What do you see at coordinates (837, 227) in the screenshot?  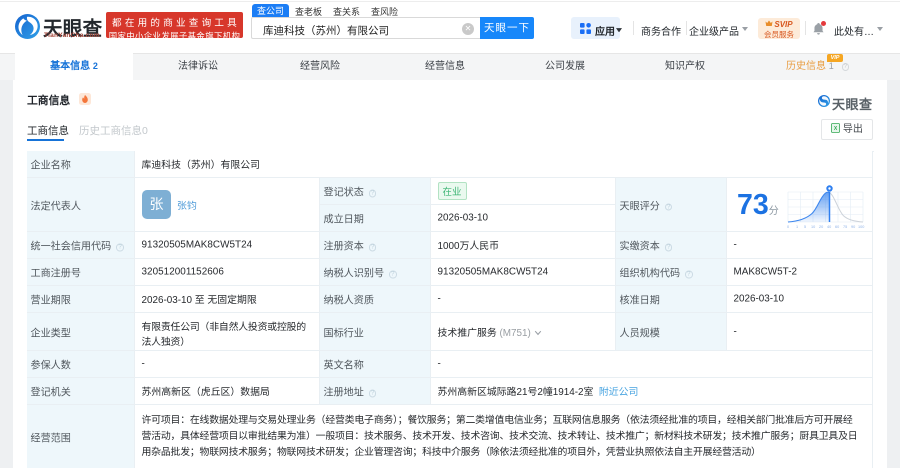 I see `svg-text: 60` at bounding box center [837, 227].